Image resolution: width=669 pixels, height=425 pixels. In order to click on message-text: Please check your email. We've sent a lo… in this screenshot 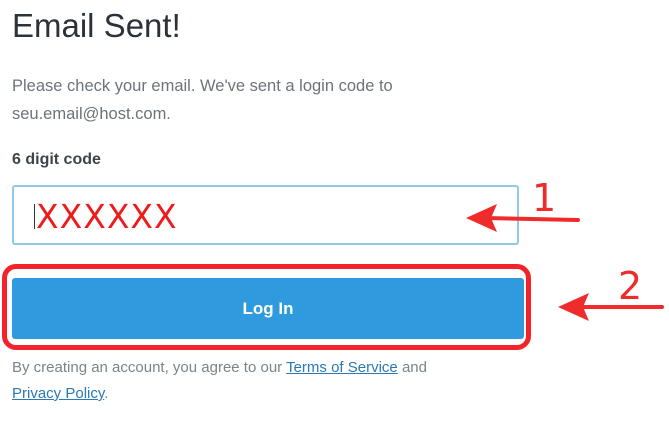, I will do `click(202, 86)`.